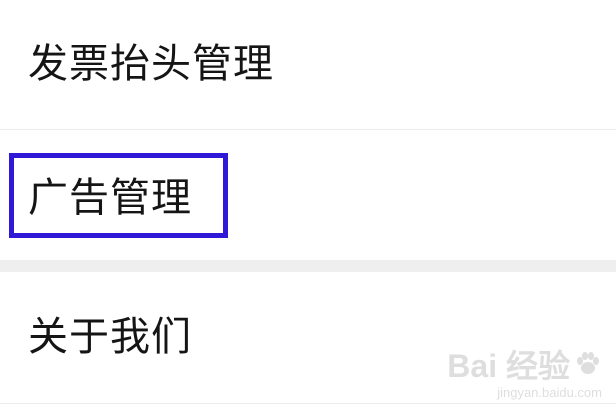 Image resolution: width=616 pixels, height=408 pixels. I want to click on menu-item-label: 关于我们, so click(110, 337).